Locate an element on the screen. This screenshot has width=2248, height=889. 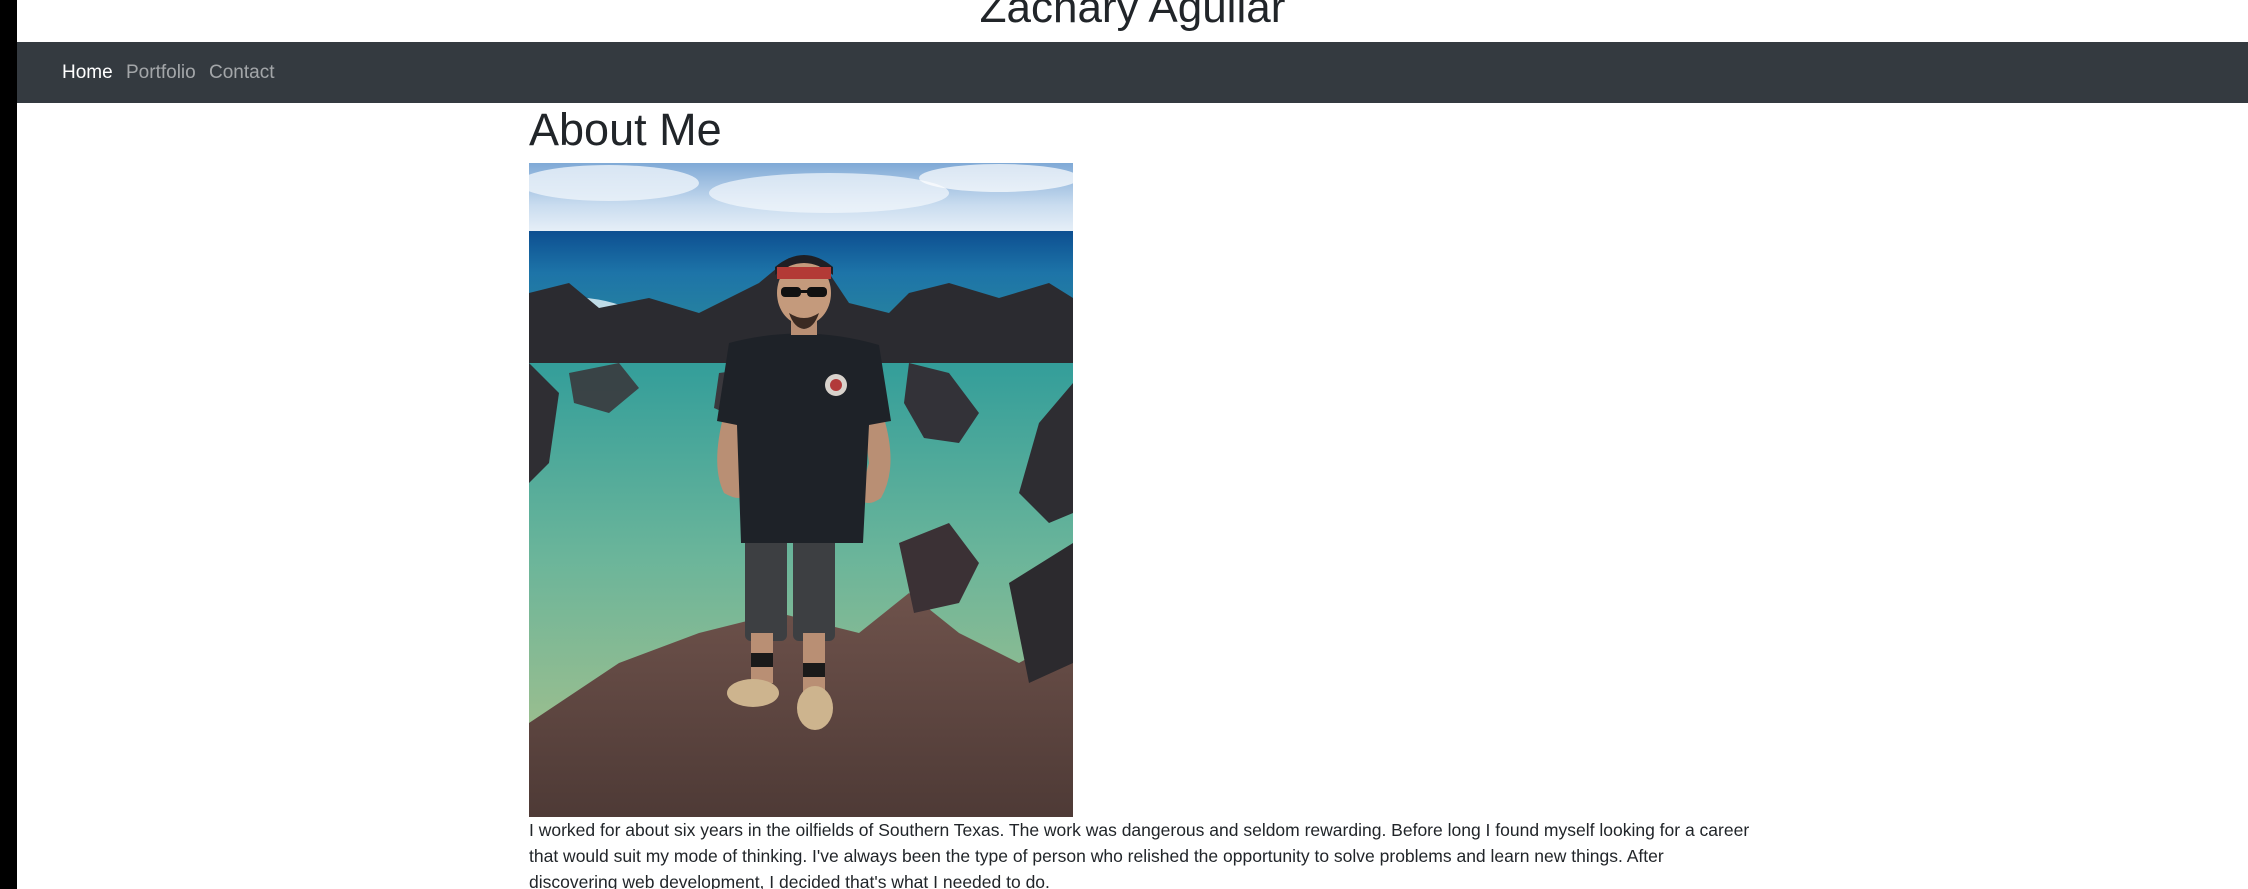
window-left-edge is located at coordinates (8, 444).